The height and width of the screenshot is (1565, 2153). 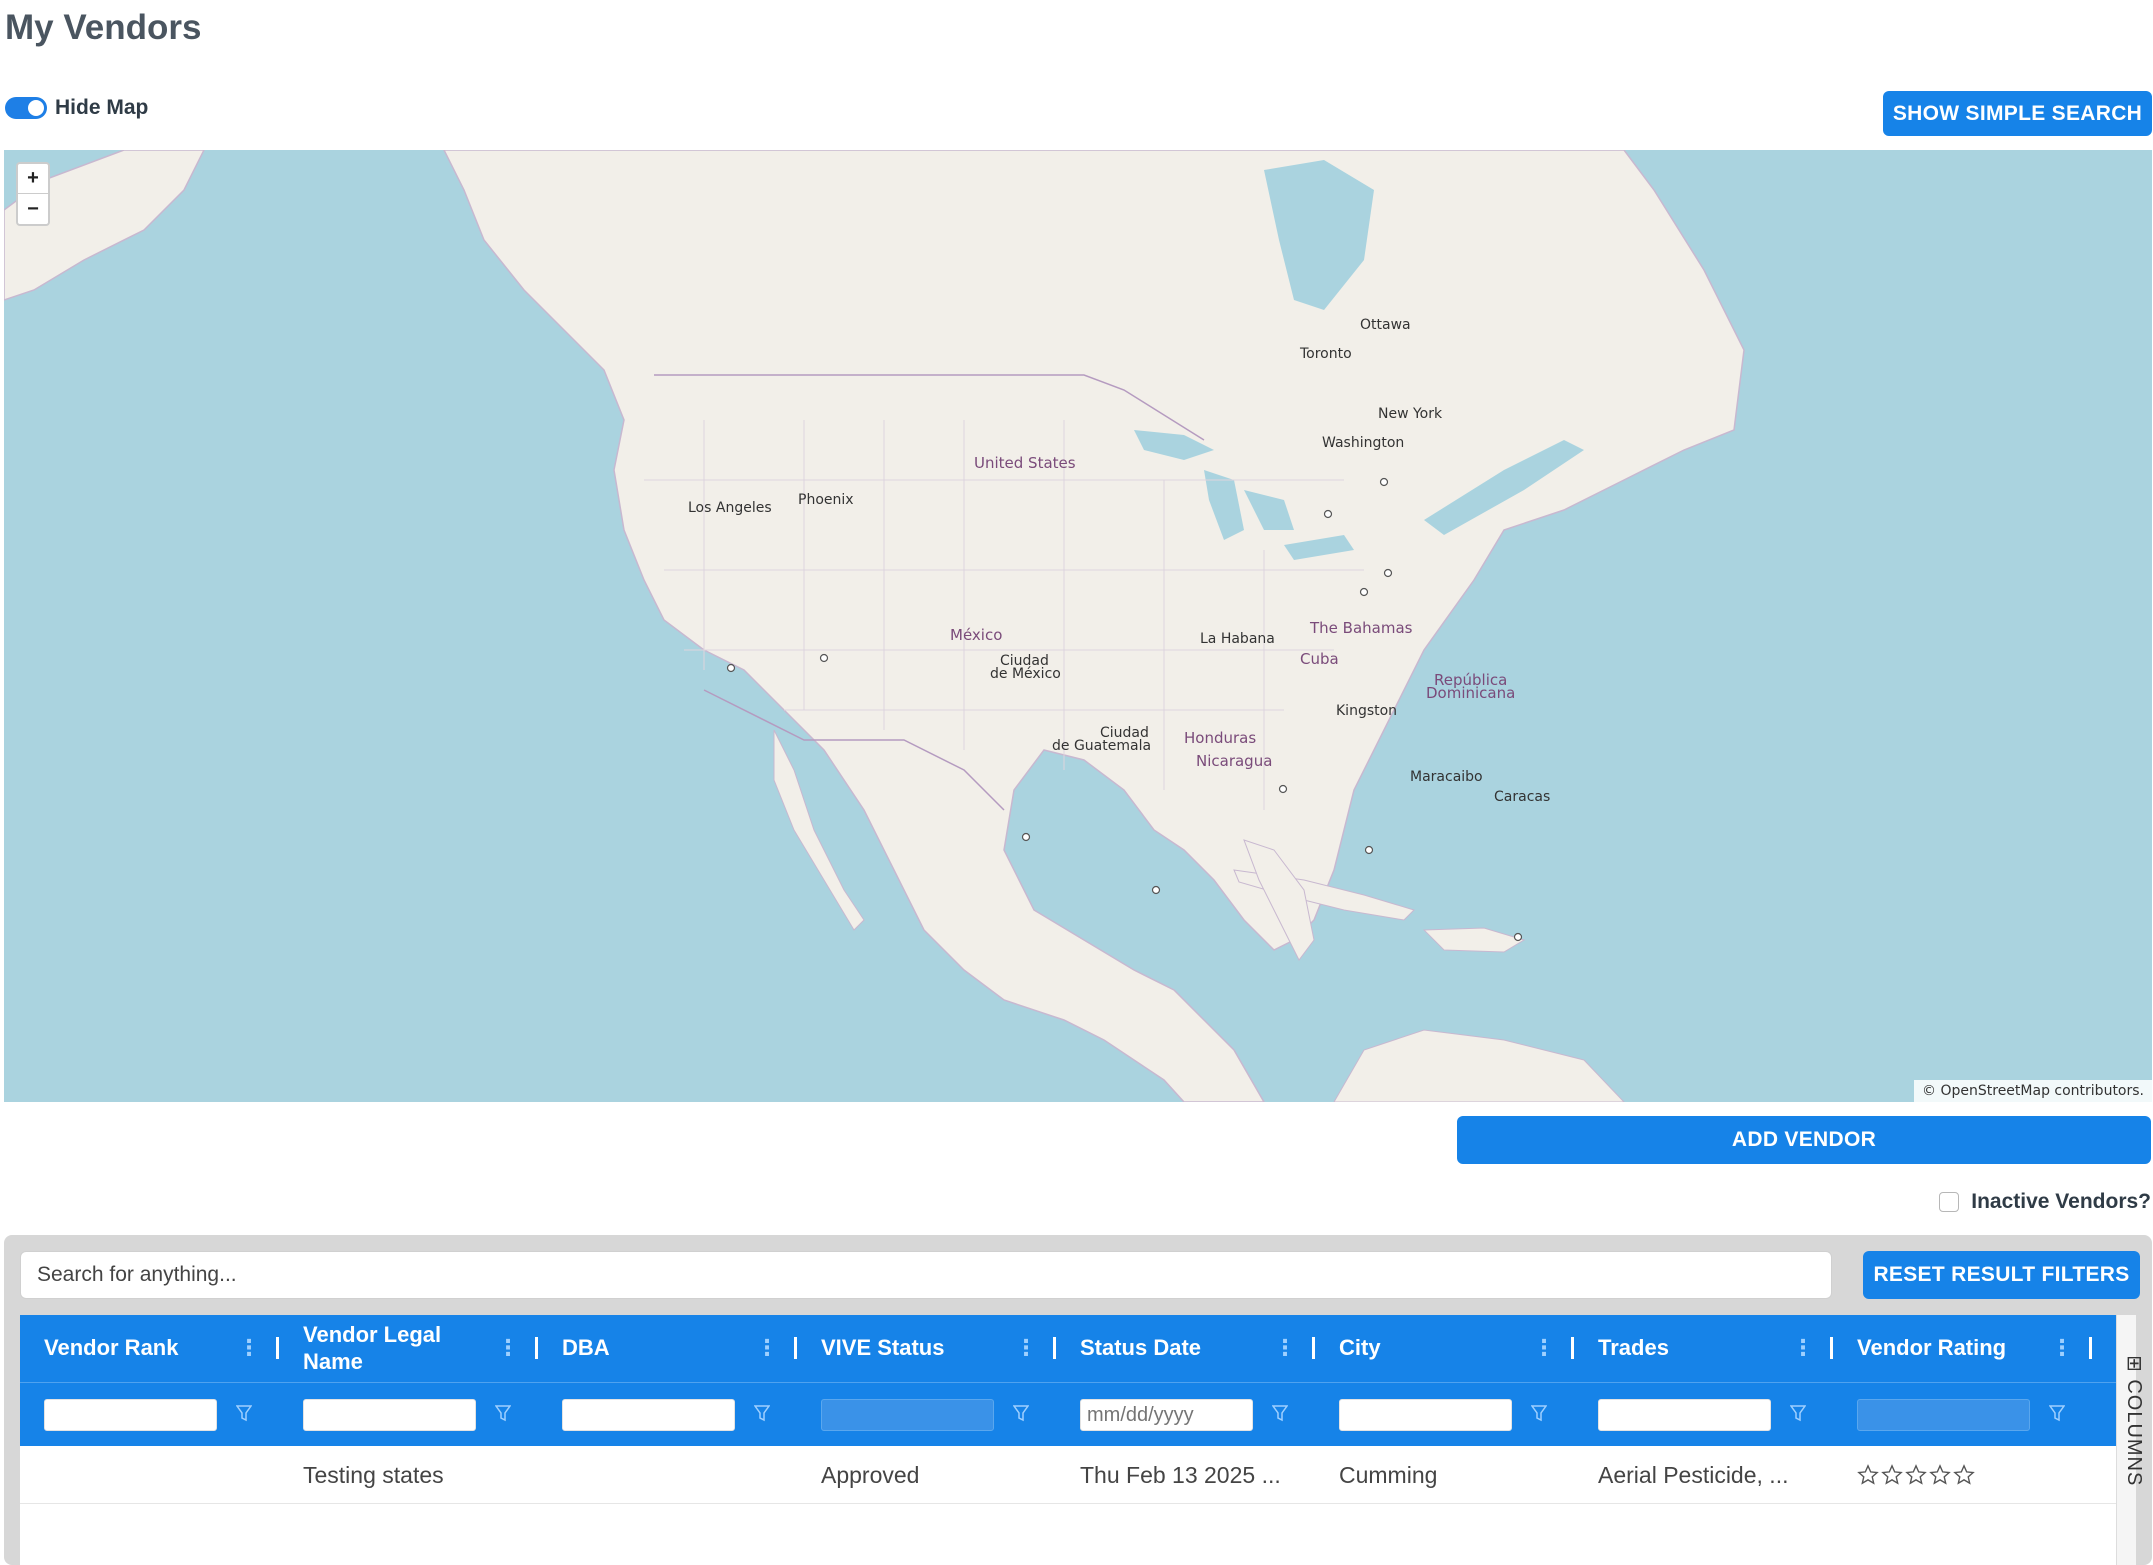 What do you see at coordinates (33, 209) in the screenshot?
I see `zoom-out-button: −` at bounding box center [33, 209].